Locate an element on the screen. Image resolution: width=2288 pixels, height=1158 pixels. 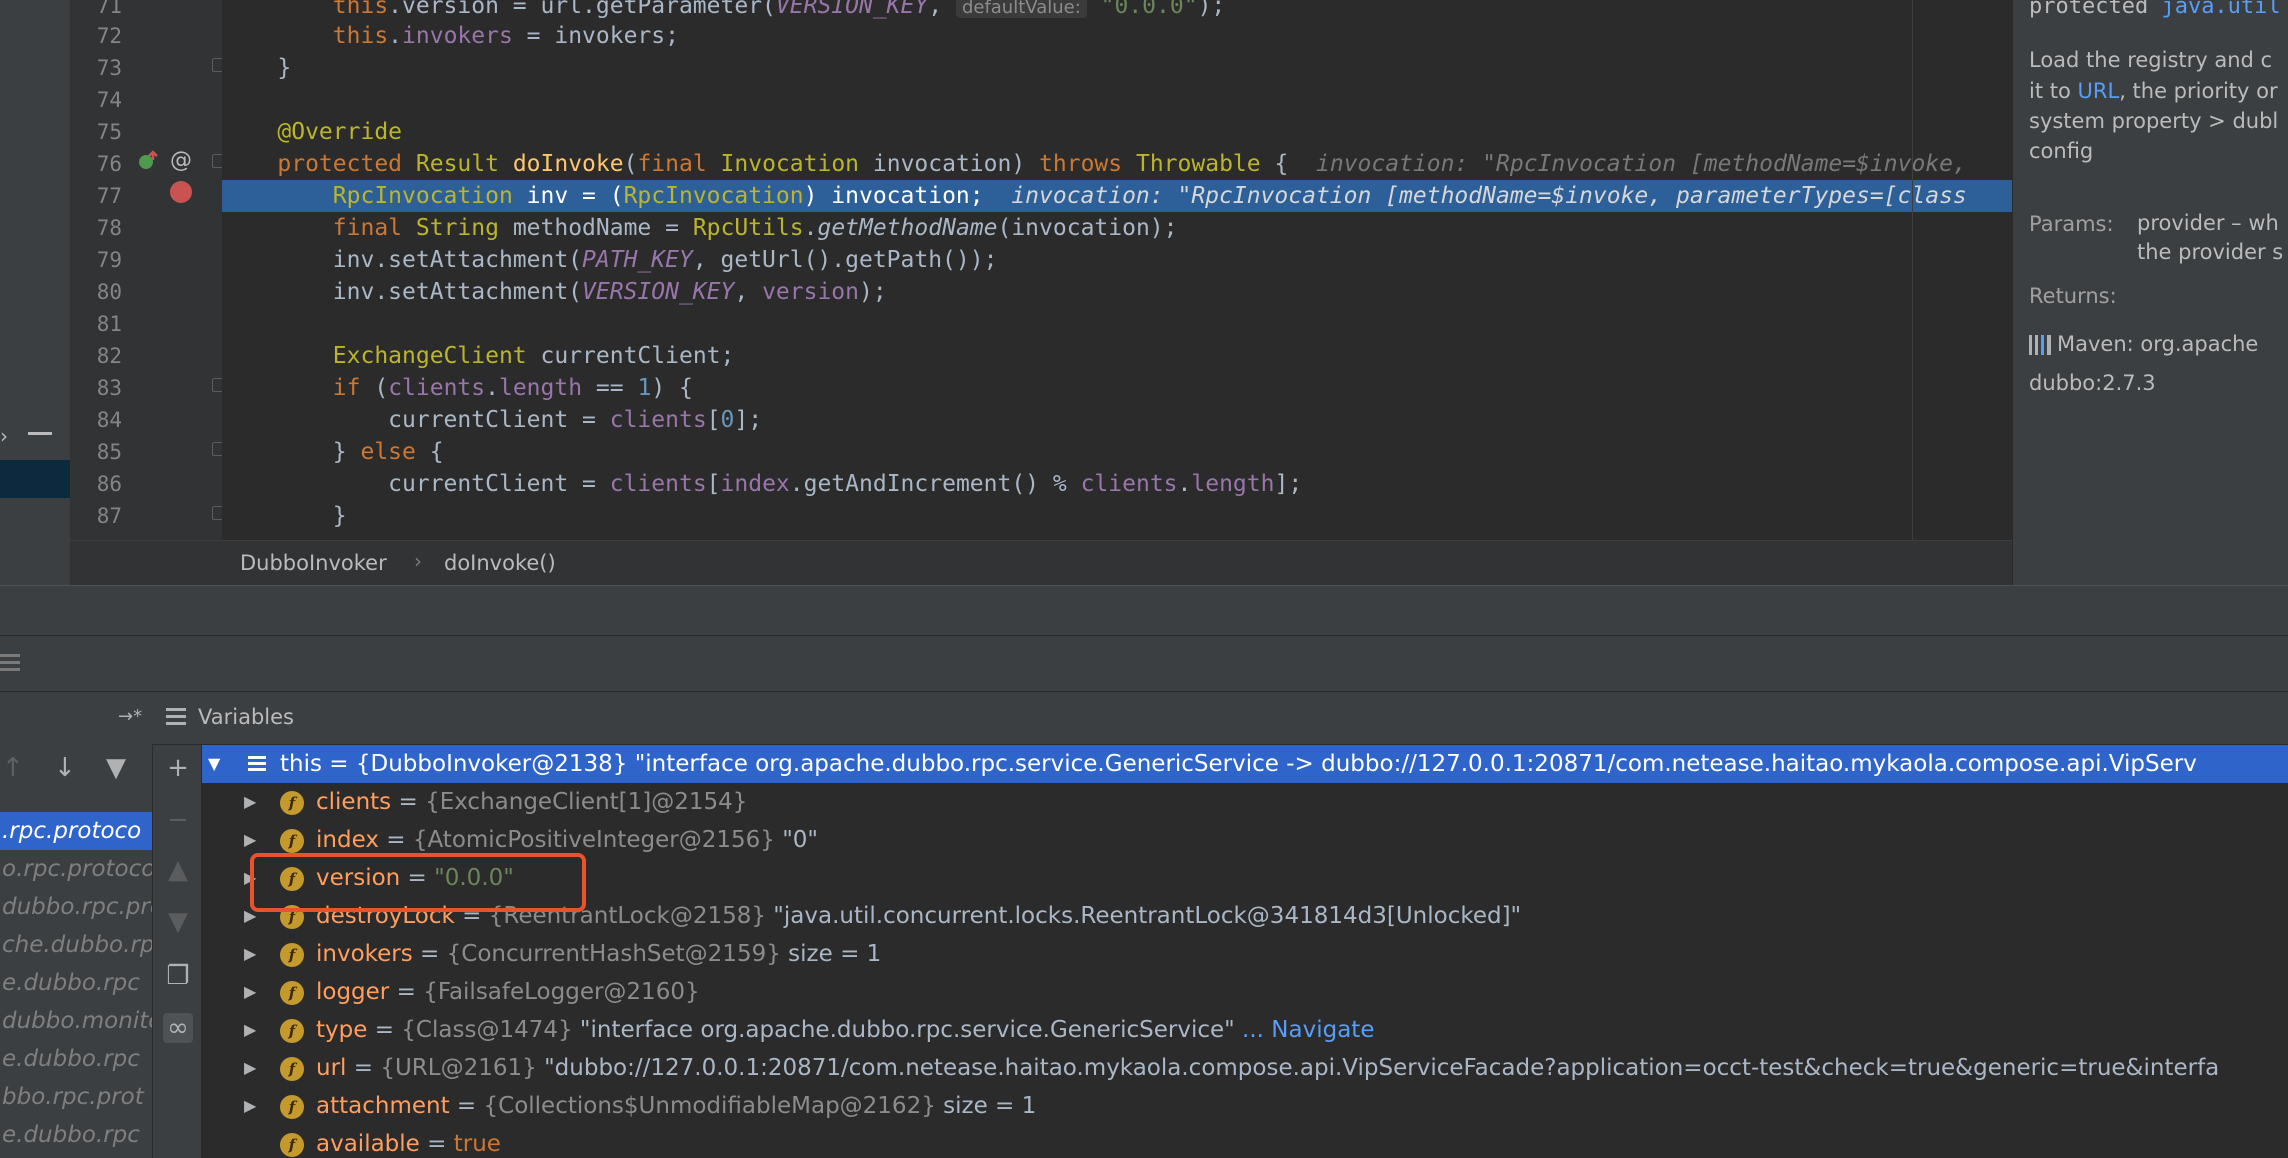
variable-name: invokers is located at coordinates (364, 954).